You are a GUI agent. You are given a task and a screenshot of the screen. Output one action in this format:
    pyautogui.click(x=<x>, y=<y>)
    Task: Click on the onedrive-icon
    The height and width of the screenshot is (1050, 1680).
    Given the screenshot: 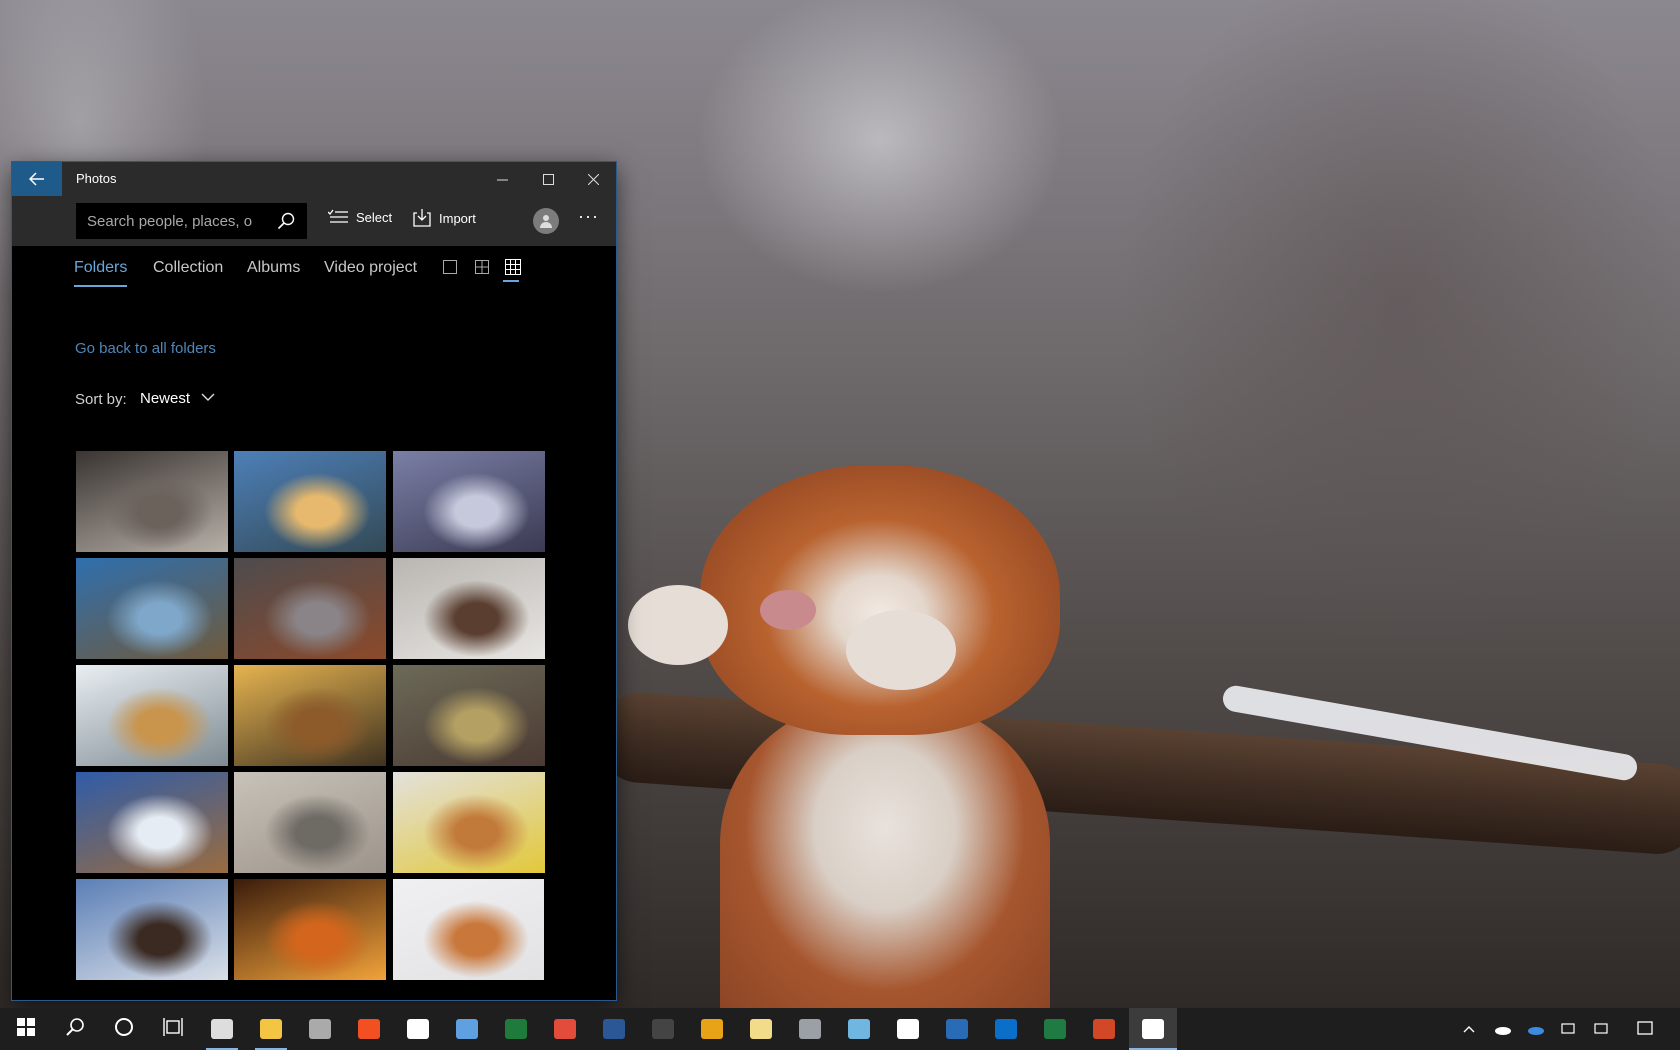 What is the action you would take?
    pyautogui.click(x=1503, y=1029)
    